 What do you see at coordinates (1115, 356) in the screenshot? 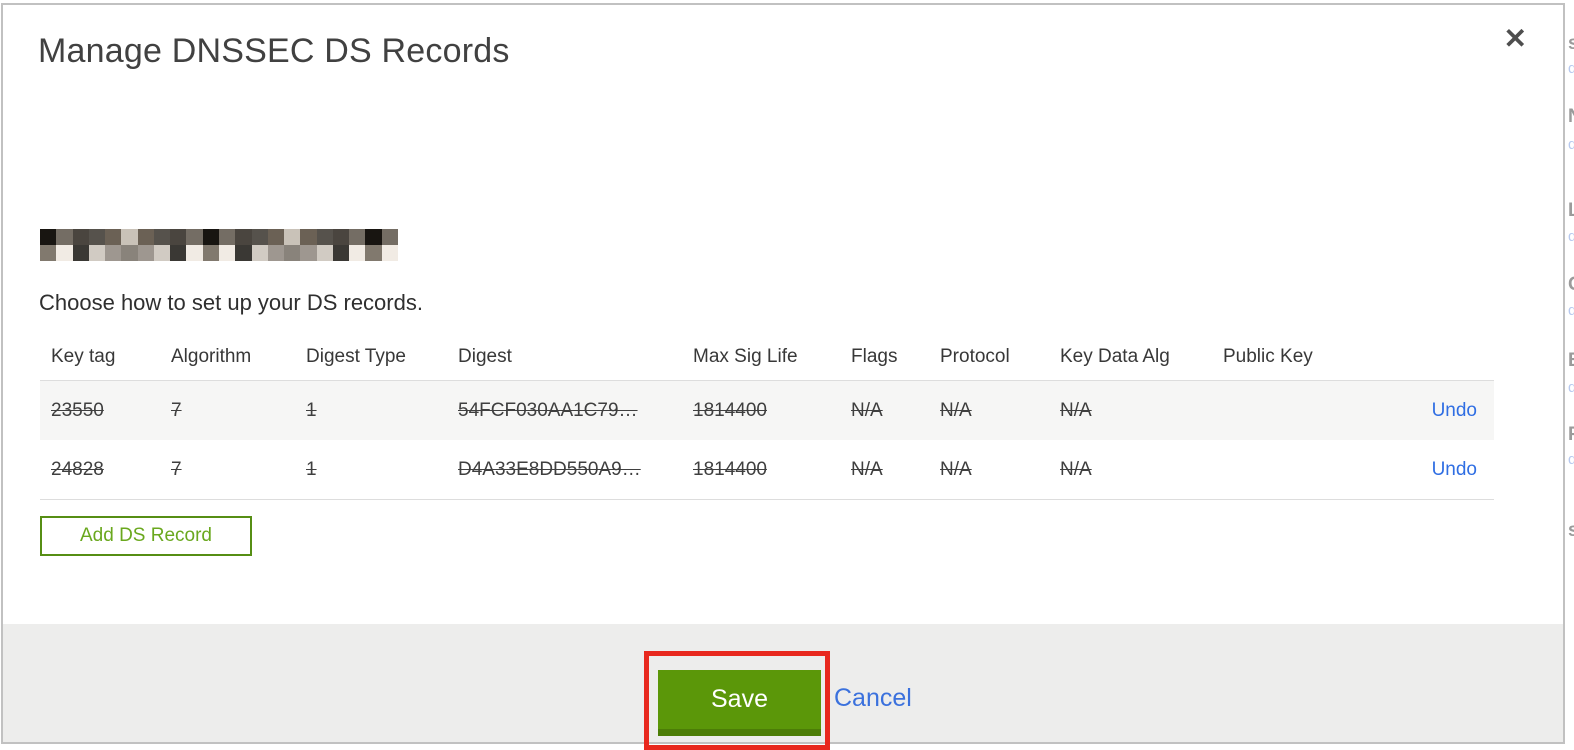
I see `col-header-key-data-alg: Key Data Alg` at bounding box center [1115, 356].